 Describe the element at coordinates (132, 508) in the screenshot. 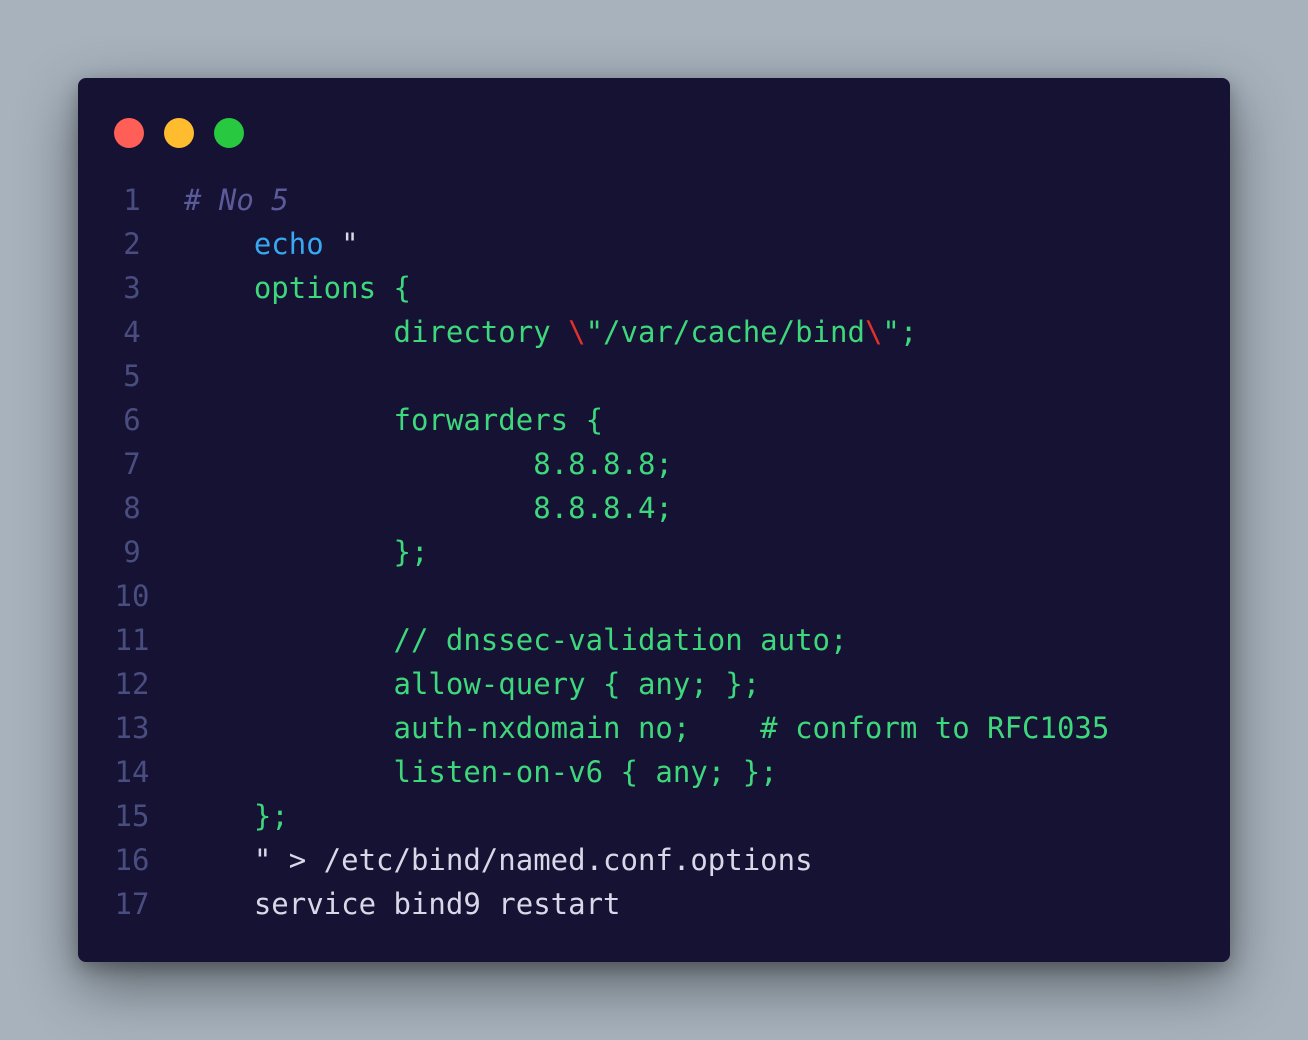

I see `line-number: 8` at that location.